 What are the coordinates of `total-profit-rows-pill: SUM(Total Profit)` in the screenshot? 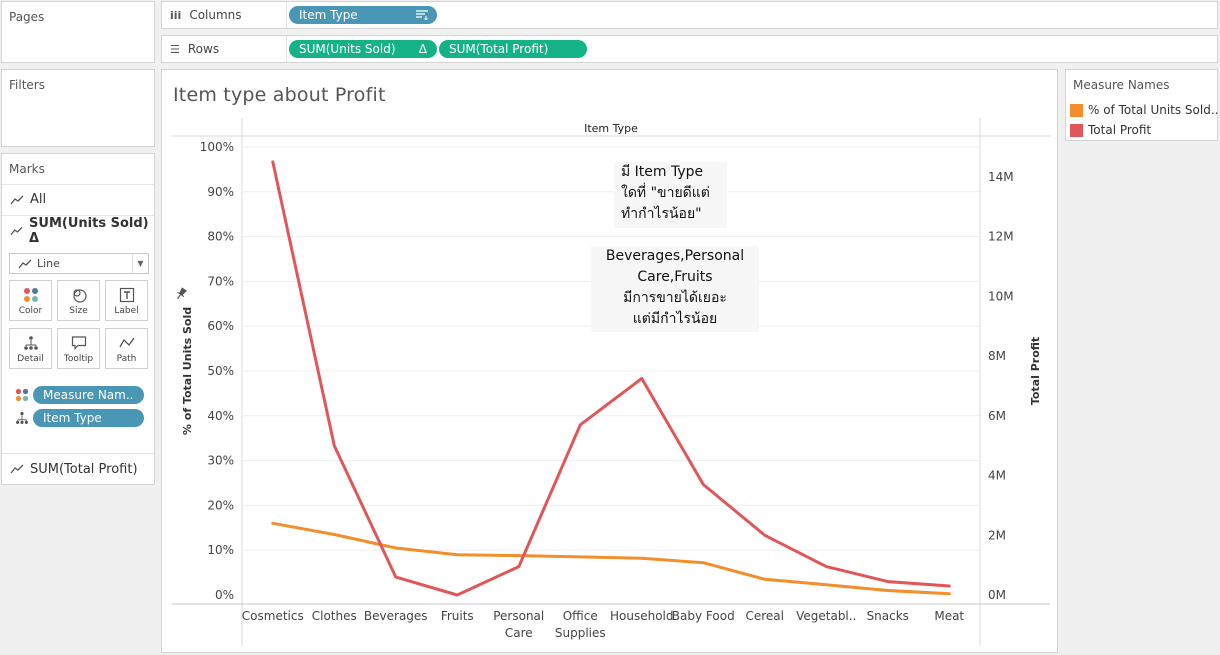 It's located at (513, 49).